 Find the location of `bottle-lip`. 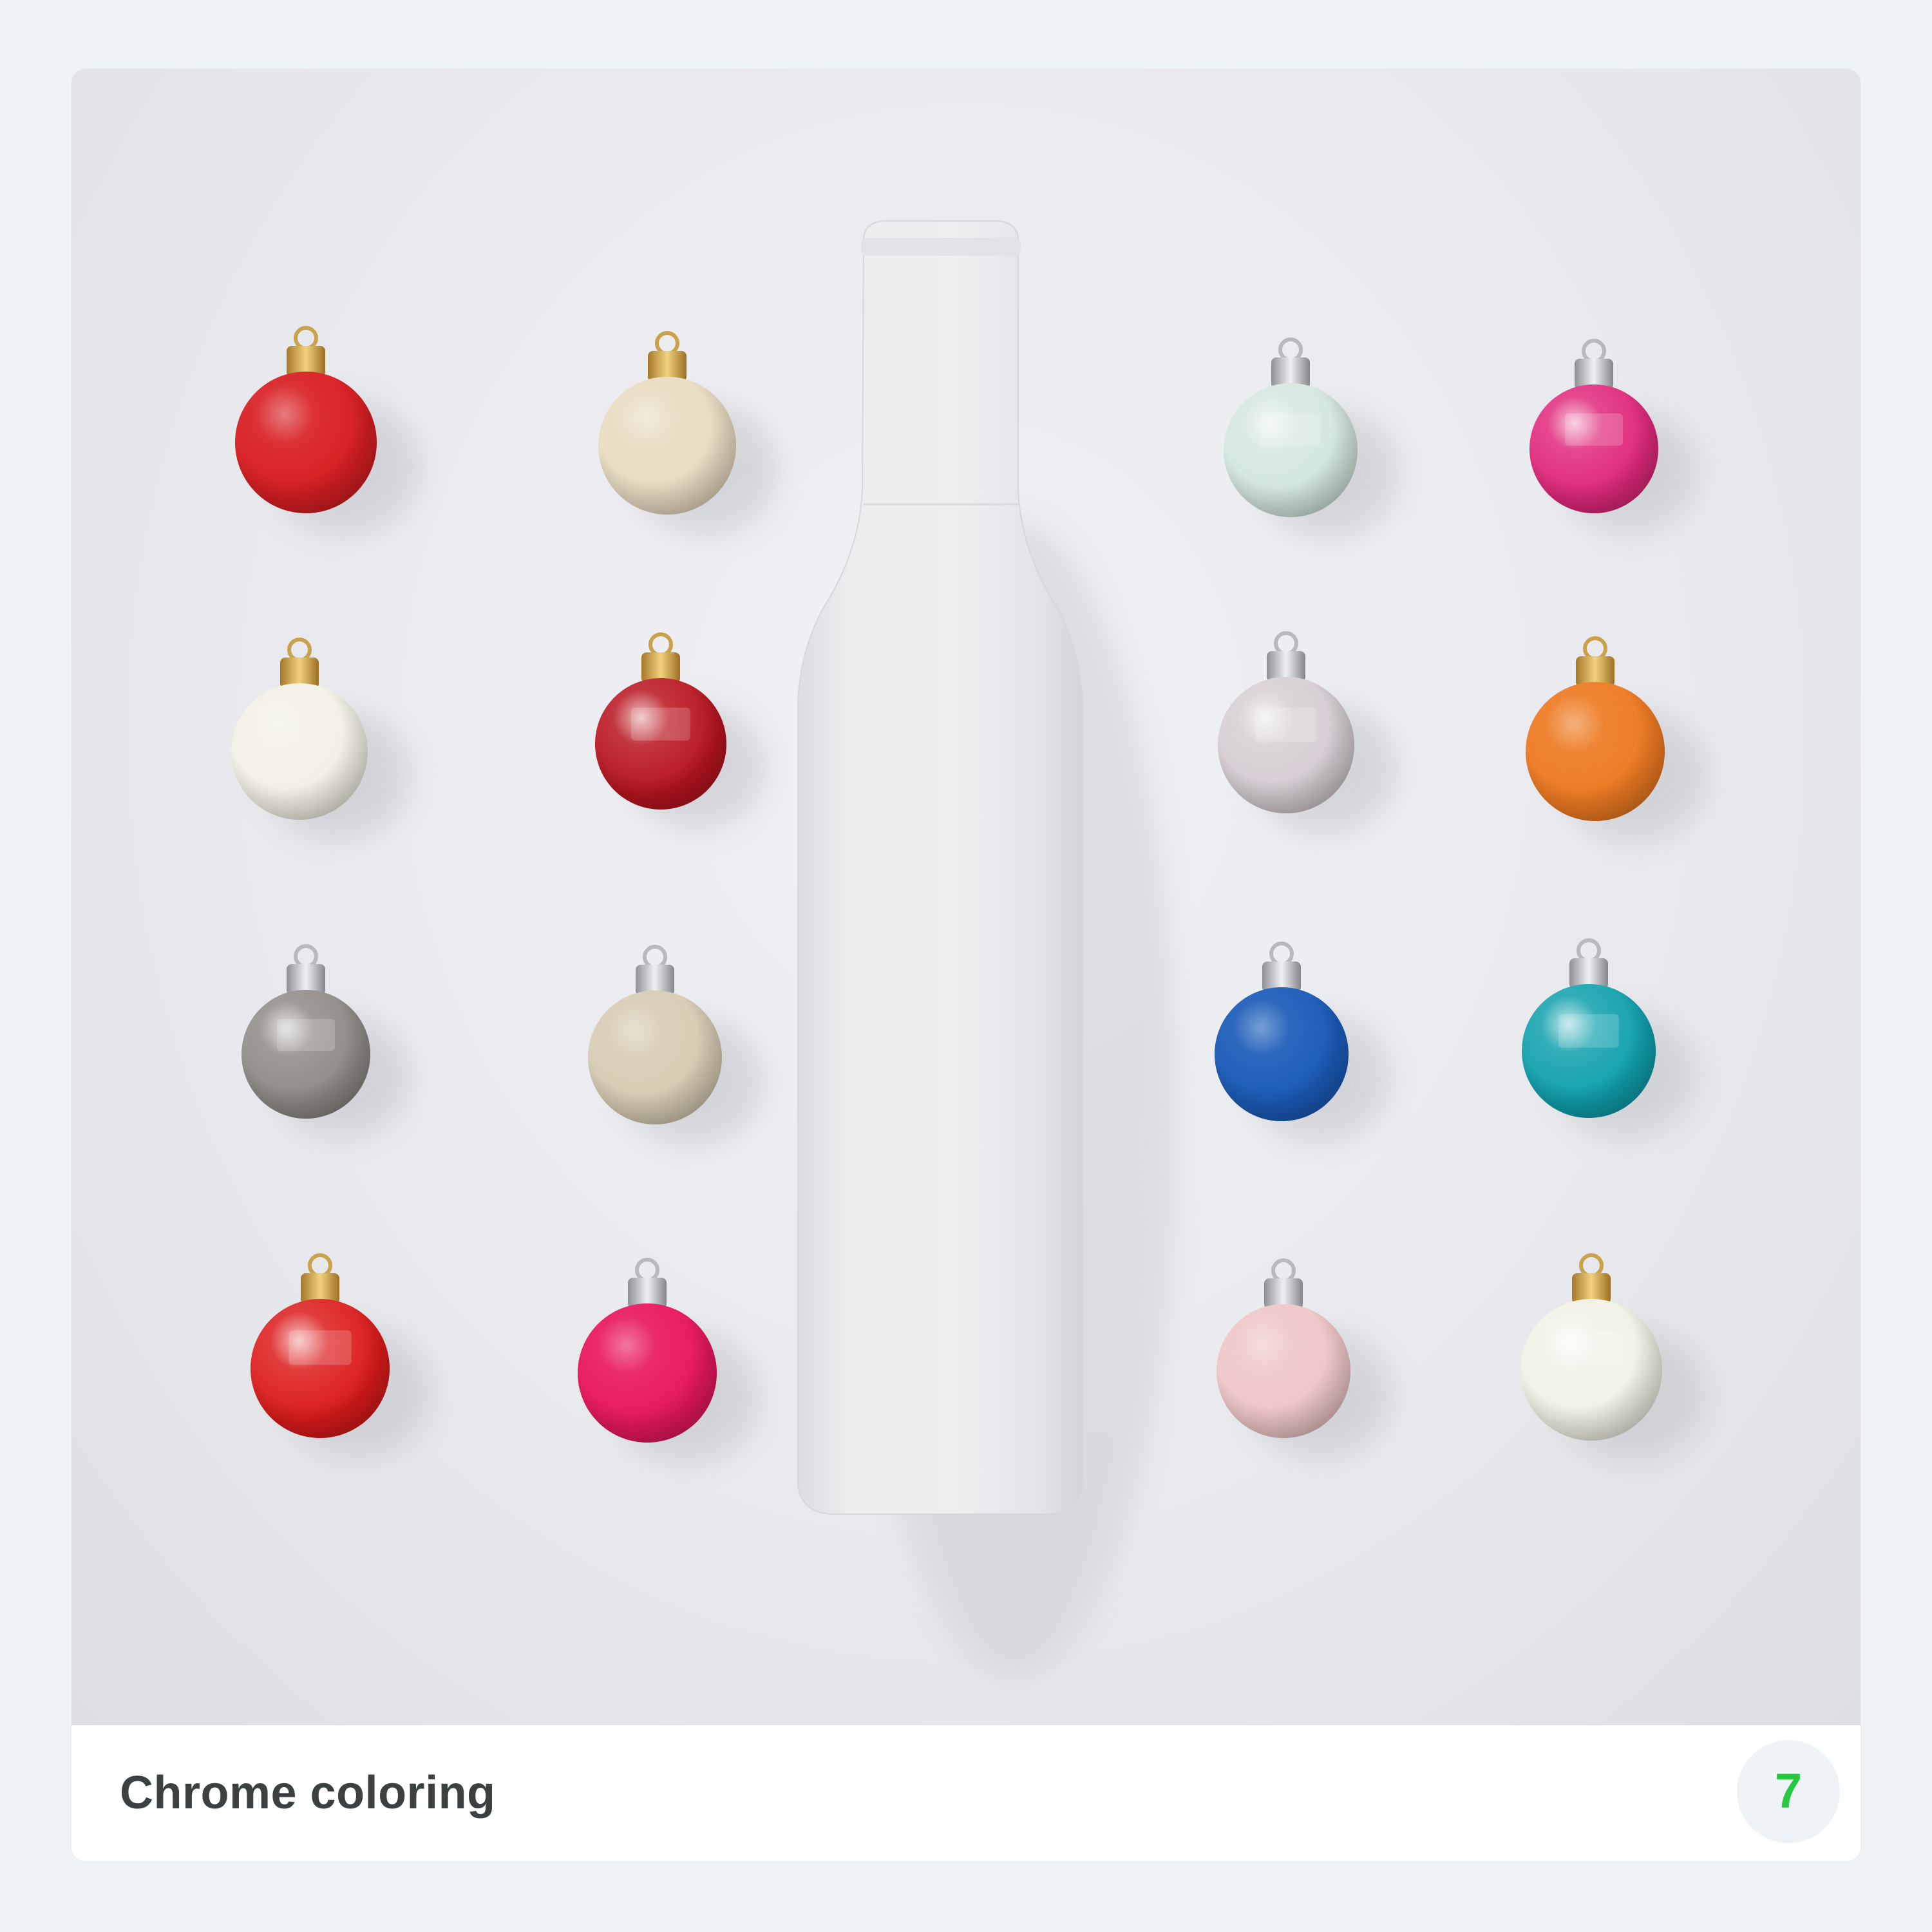

bottle-lip is located at coordinates (941, 247).